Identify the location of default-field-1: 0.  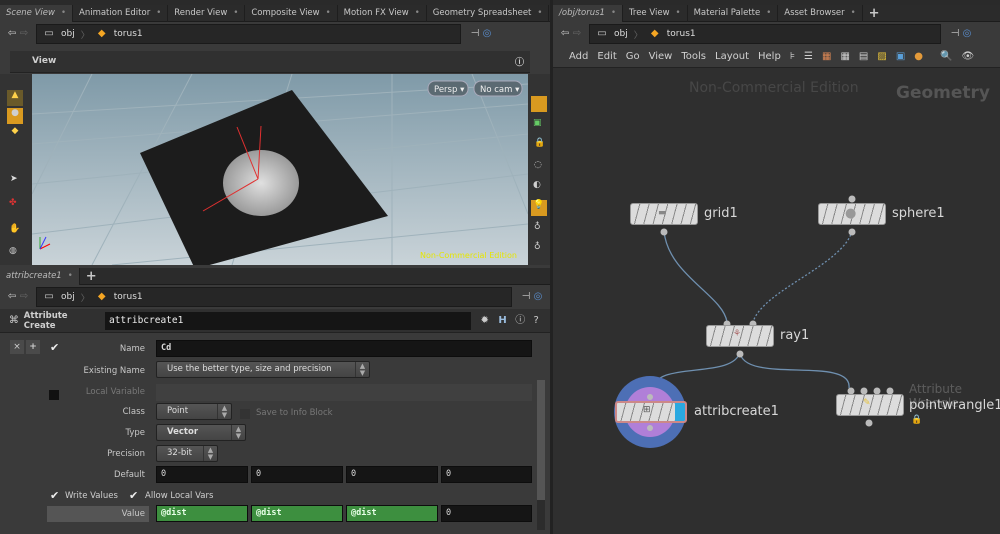
(202, 474).